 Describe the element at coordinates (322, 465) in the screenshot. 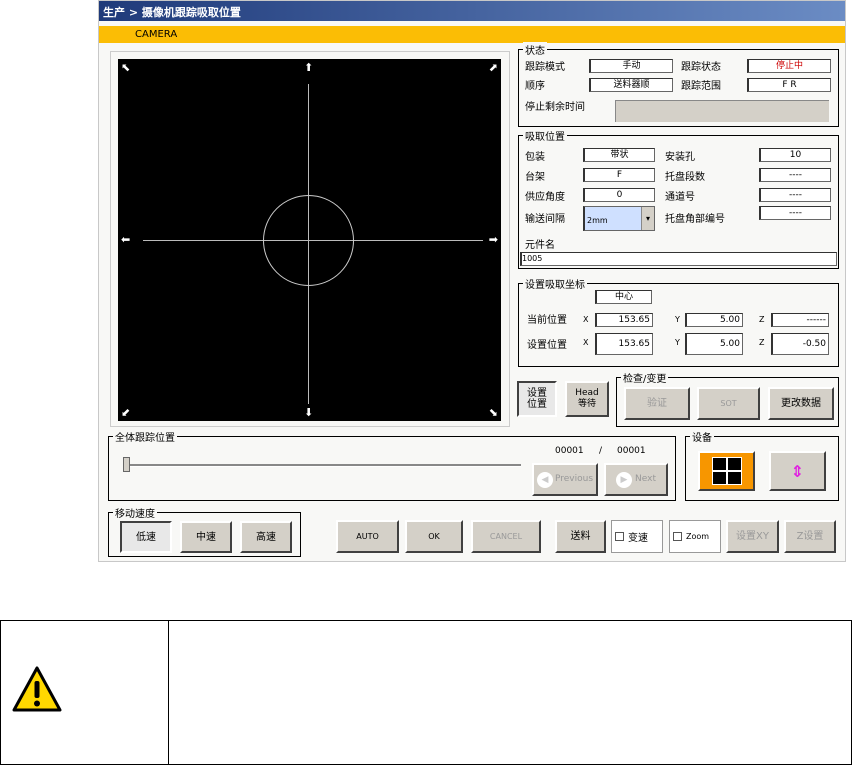

I see `tracking-slider-track` at that location.